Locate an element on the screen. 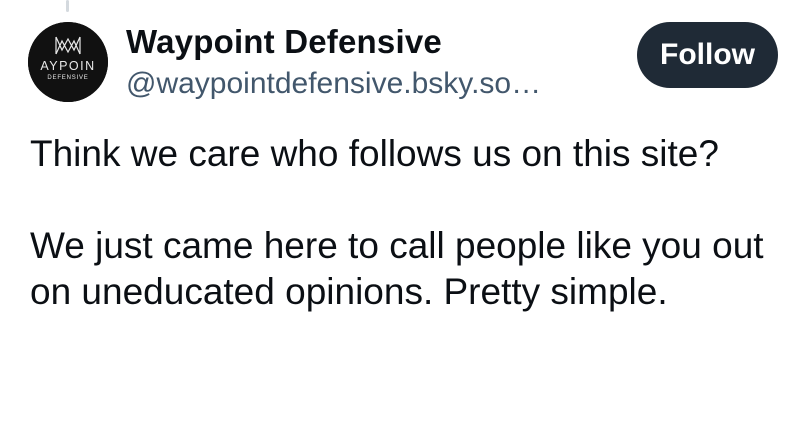 Image resolution: width=806 pixels, height=423 pixels. avatar-logo-text: AYPOIN is located at coordinates (67, 66).